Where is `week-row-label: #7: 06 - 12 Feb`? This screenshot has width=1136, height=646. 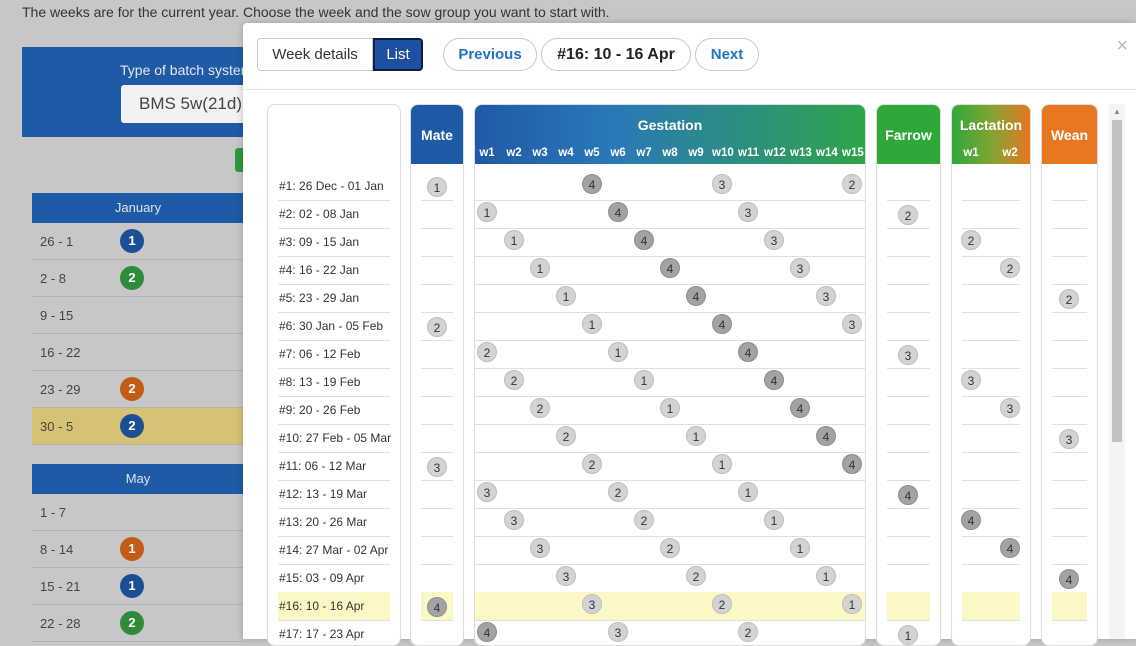 week-row-label: #7: 06 - 12 Feb is located at coordinates (319, 354).